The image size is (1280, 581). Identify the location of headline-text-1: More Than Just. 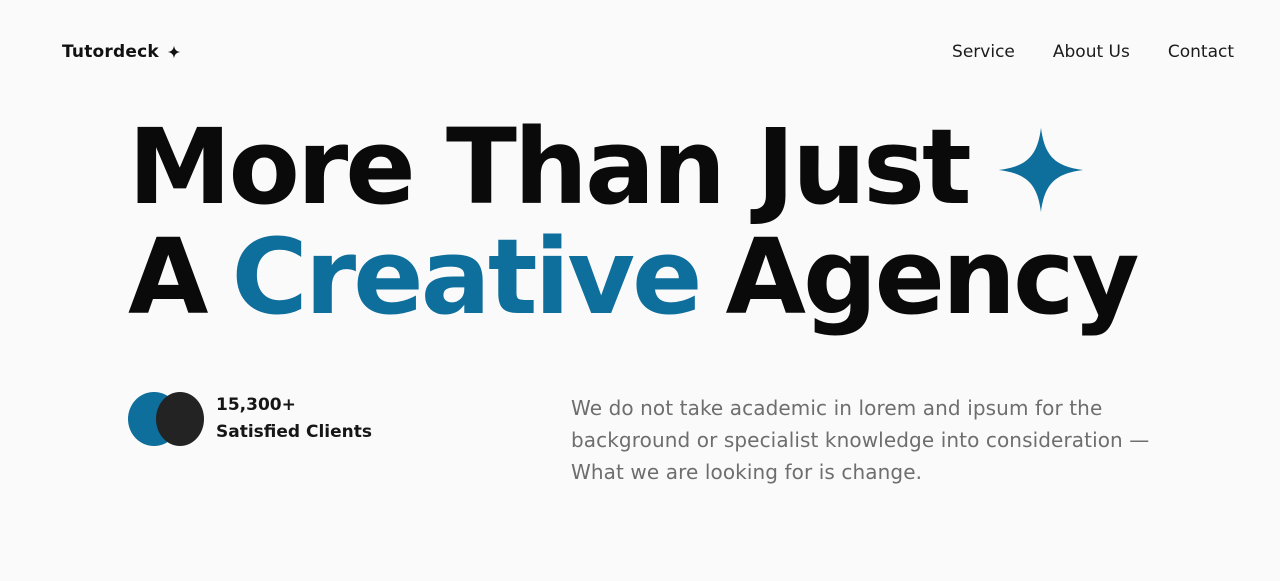
(550, 167).